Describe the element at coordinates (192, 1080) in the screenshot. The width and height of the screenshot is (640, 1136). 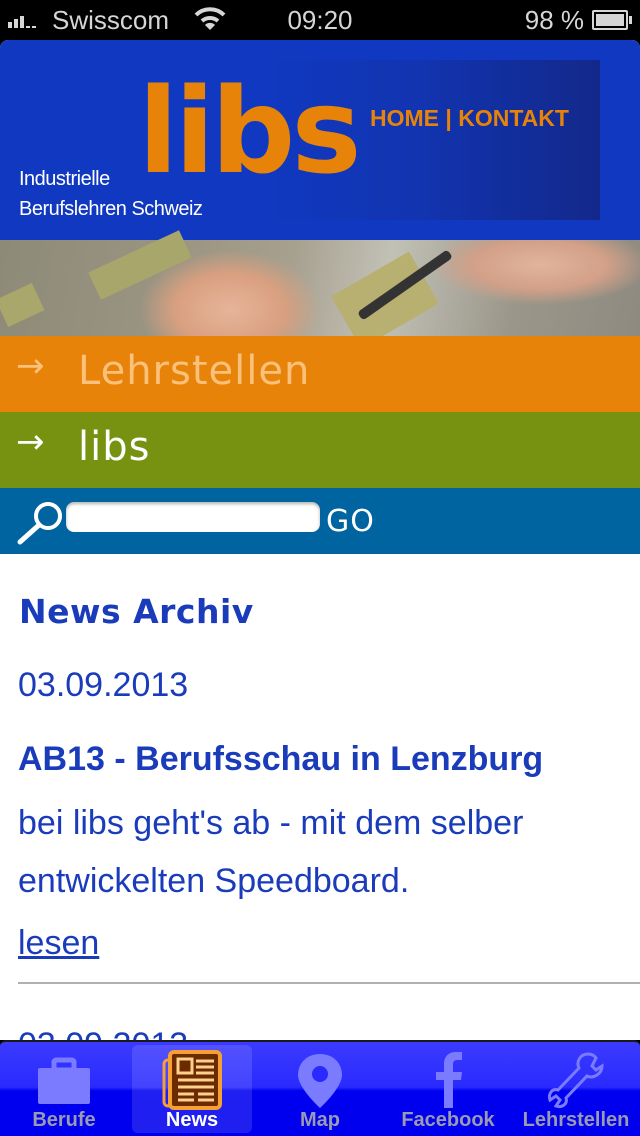
I see `newspaper-icon` at that location.